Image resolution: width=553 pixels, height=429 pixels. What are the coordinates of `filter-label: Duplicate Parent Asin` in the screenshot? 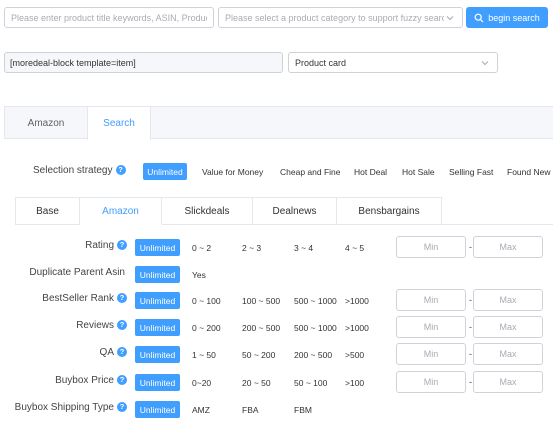 It's located at (77, 272).